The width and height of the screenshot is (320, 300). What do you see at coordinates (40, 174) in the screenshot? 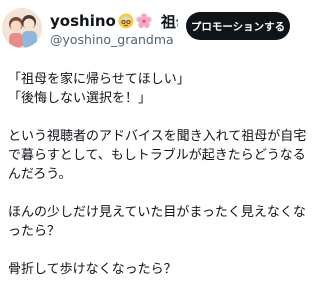
I see `post-line: んだろう。` at bounding box center [40, 174].